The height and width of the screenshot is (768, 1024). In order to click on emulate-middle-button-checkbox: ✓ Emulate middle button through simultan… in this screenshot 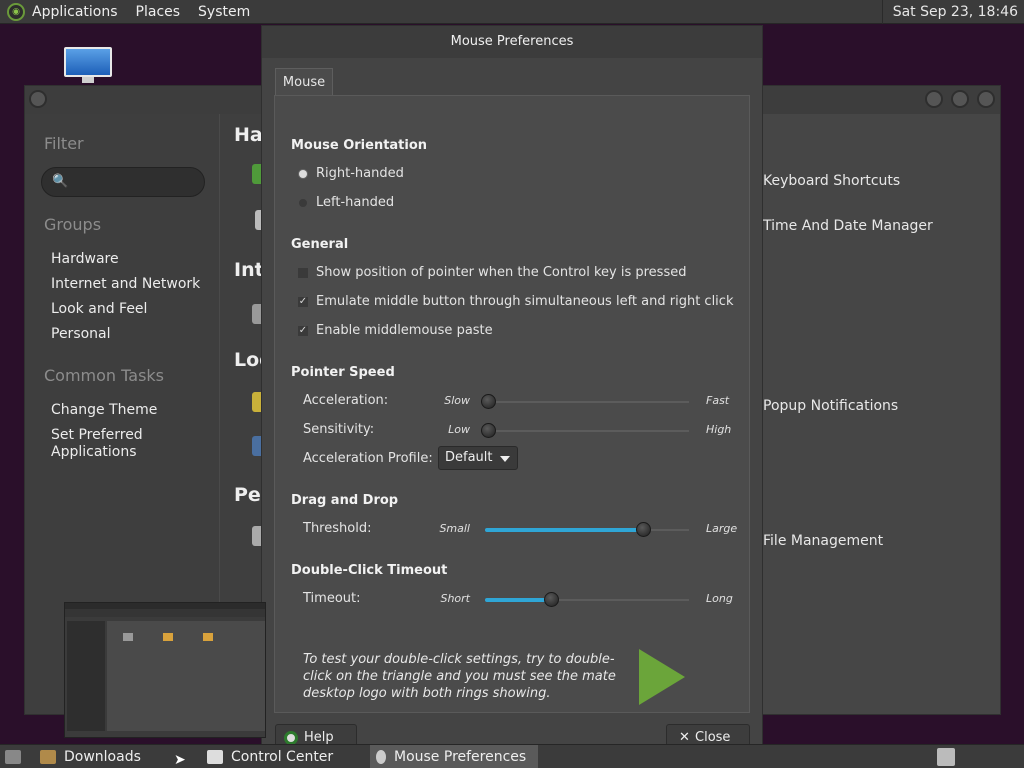, I will do `click(512, 301)`.